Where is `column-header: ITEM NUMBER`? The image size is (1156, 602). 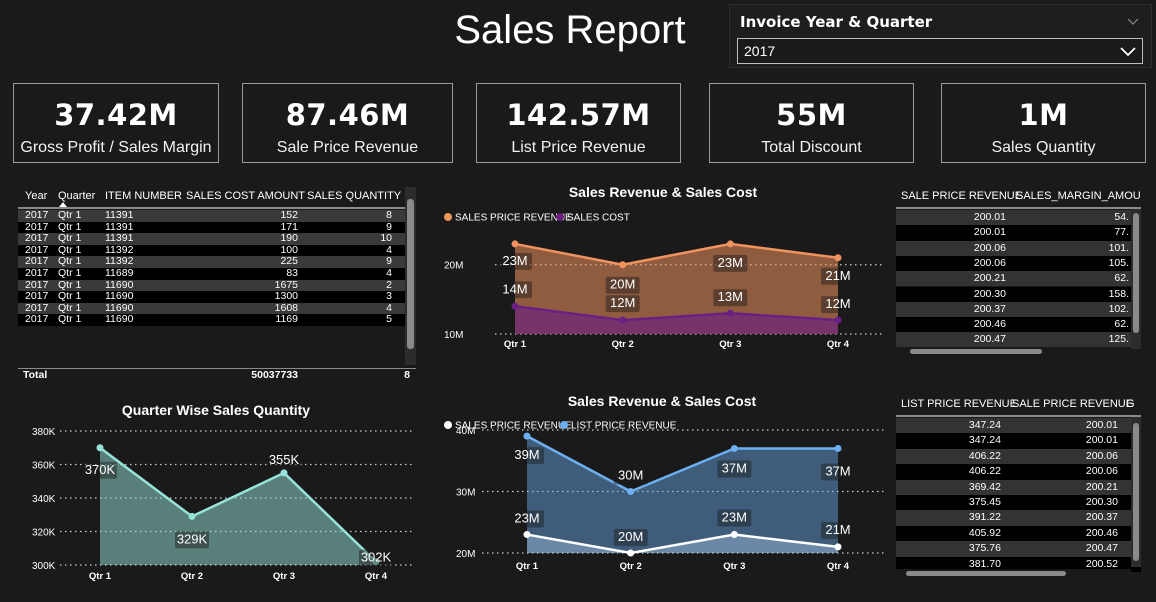
column-header: ITEM NUMBER is located at coordinates (143, 196).